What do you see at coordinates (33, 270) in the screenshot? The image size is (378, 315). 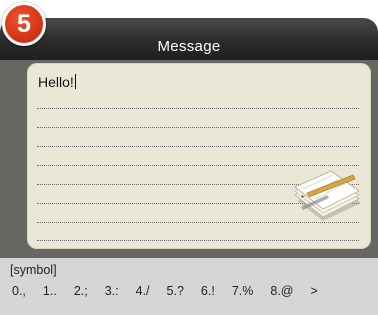 I see `symbol-label: [symbol]` at bounding box center [33, 270].